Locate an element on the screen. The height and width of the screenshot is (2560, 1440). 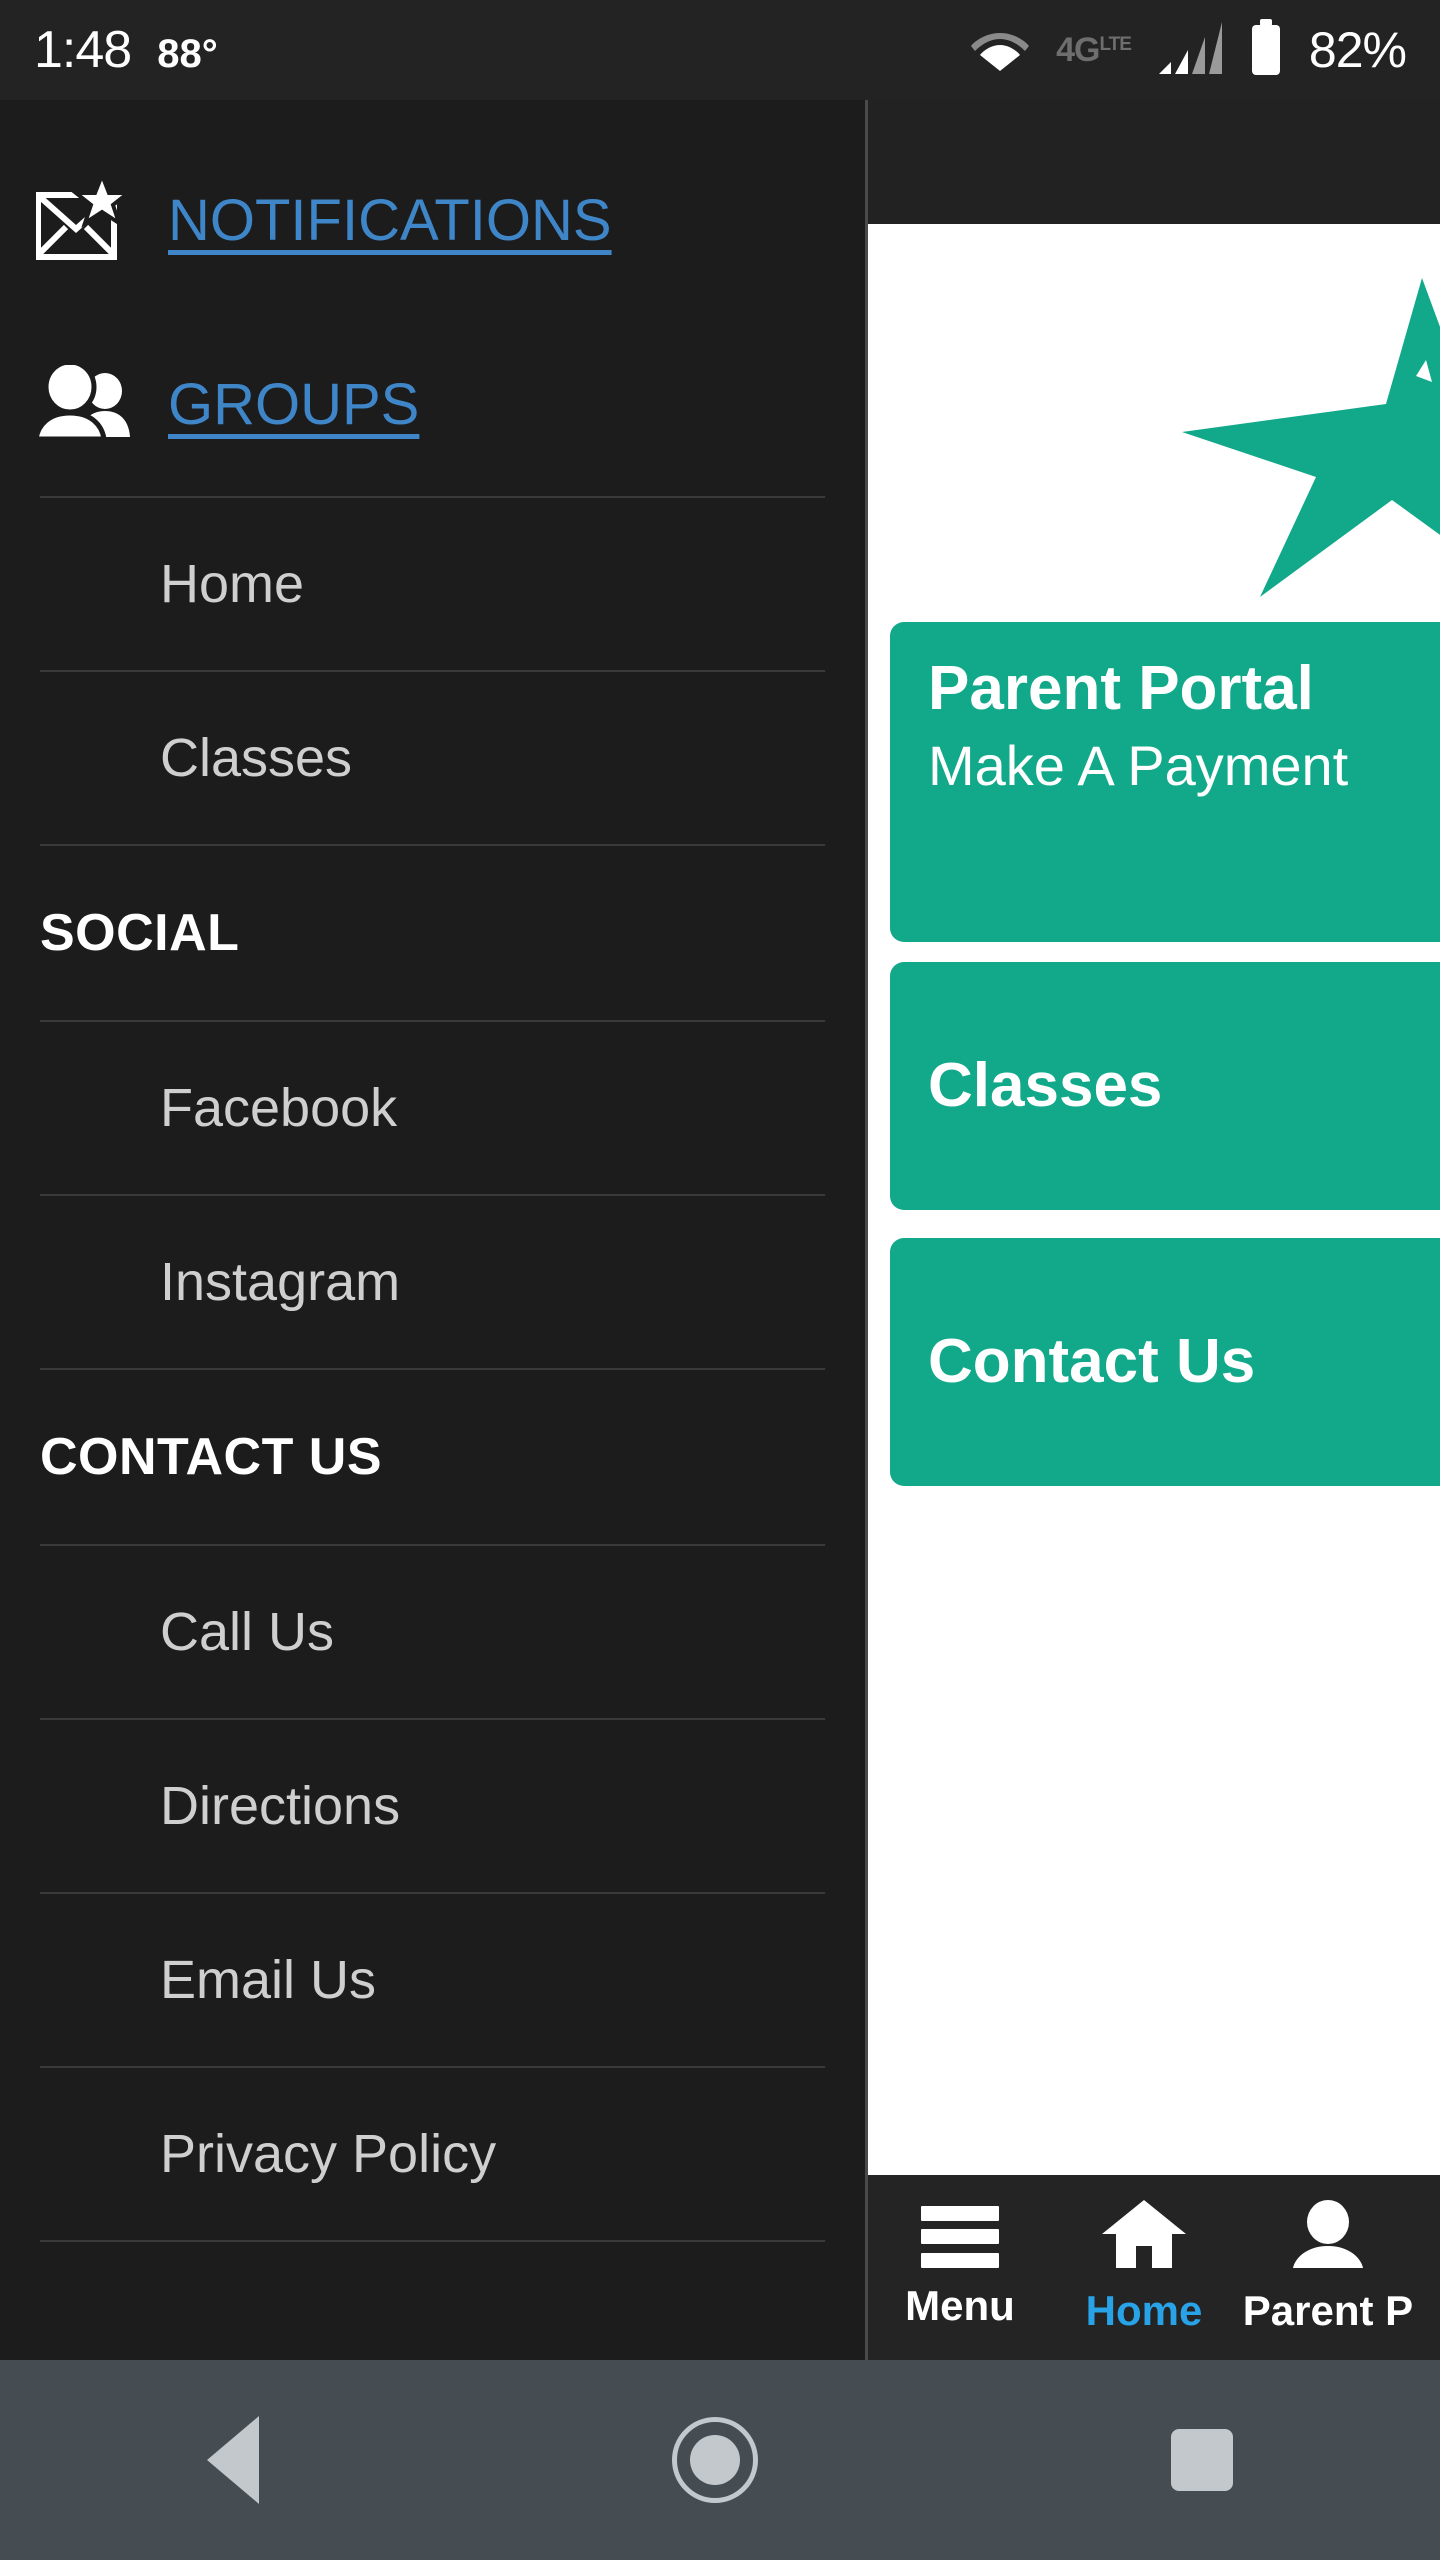
tile-title: Parent Portal is located at coordinates (1121, 688).